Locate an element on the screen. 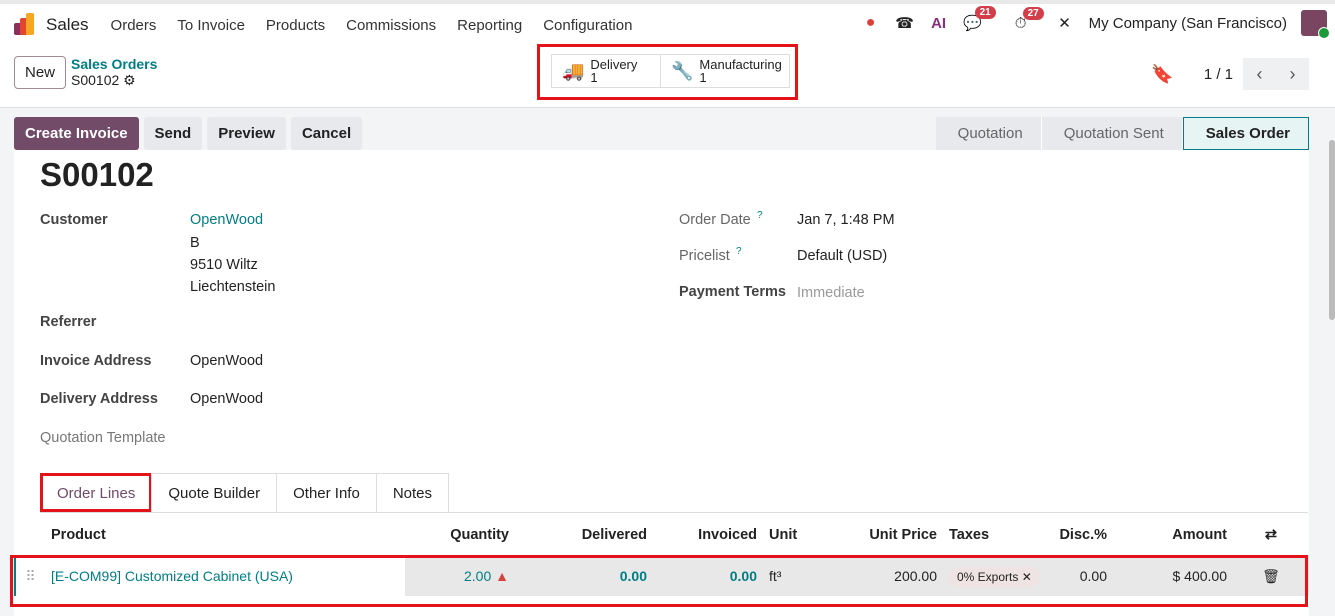  smart-buttons-highlight: 🚚 Delivery 1 🔧 Manufacturing 1 is located at coordinates (667, 72).